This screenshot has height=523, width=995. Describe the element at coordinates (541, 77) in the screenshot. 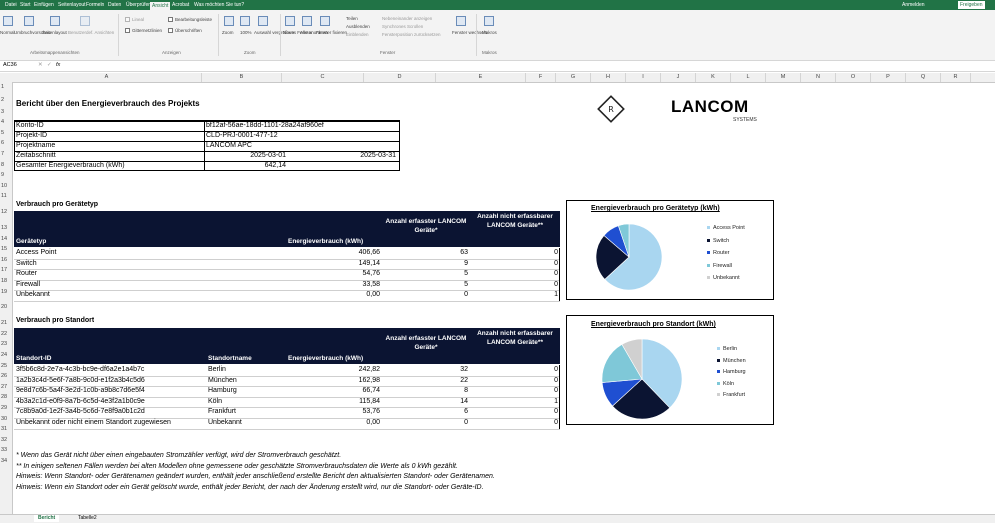

I see `column-header-F: F` at that location.